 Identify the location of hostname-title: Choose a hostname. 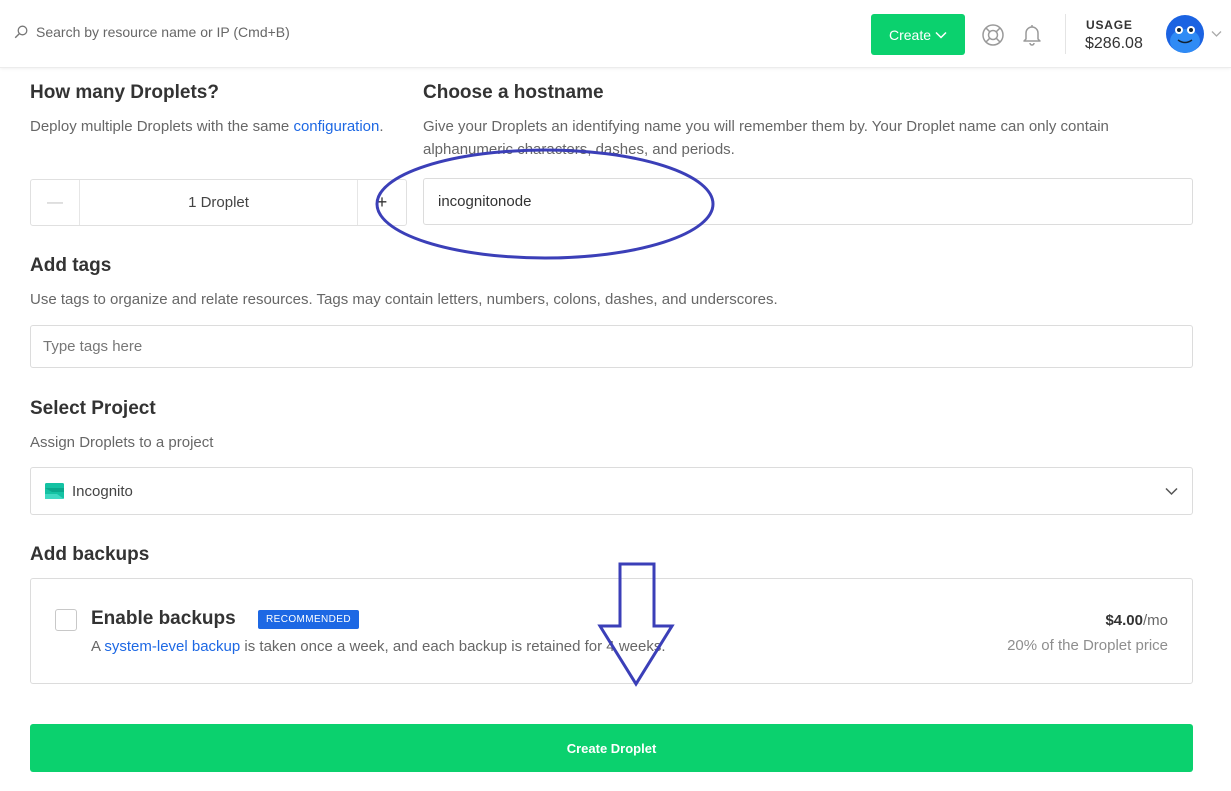
(513, 92).